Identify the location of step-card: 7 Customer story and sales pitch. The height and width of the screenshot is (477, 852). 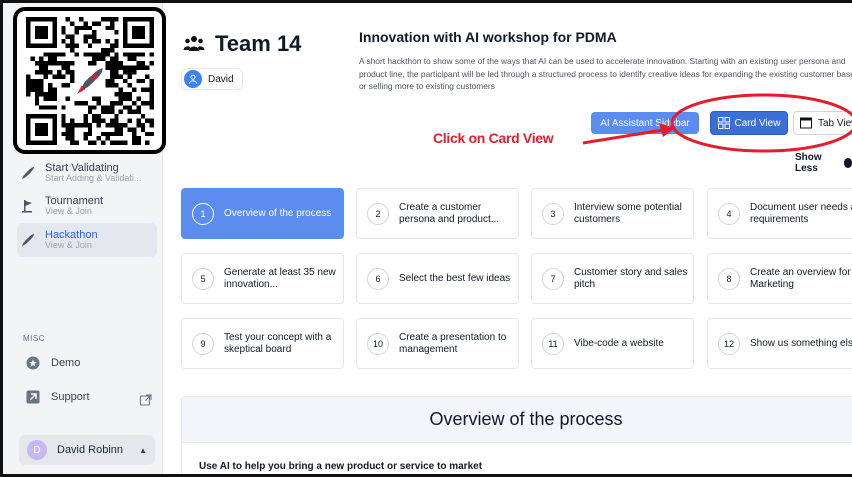
(612, 278).